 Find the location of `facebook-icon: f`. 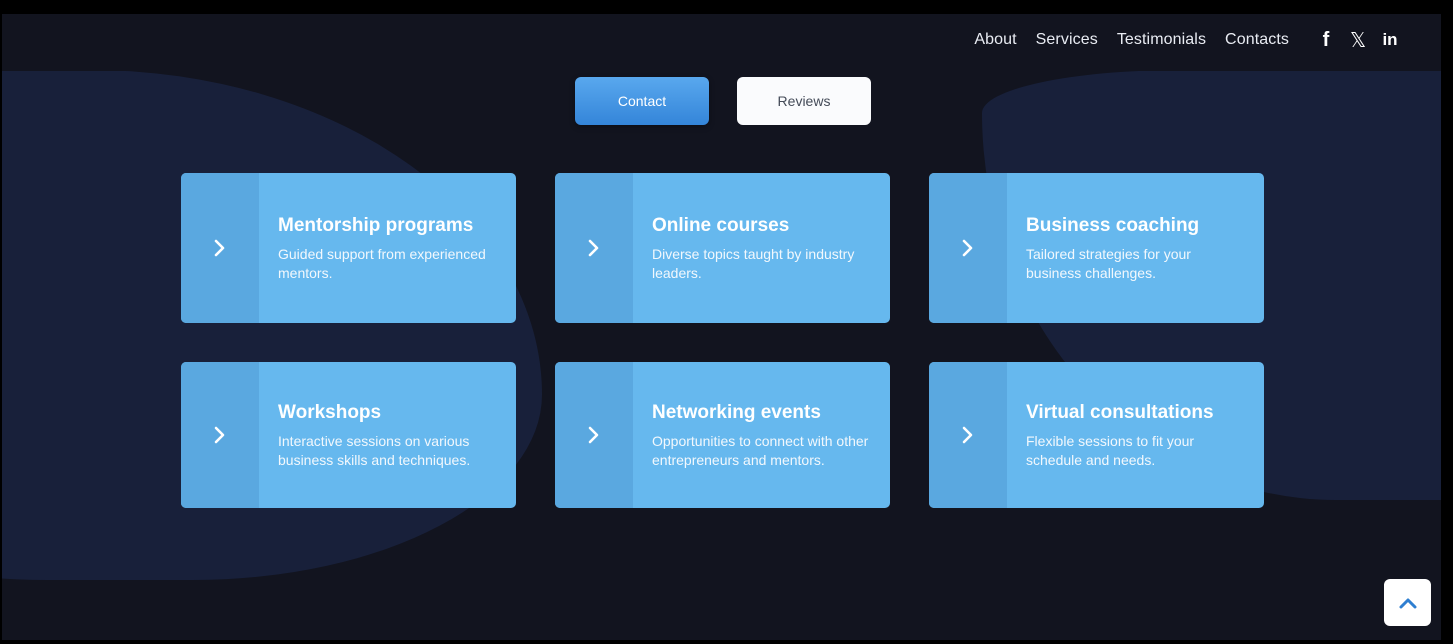

facebook-icon: f is located at coordinates (1326, 40).